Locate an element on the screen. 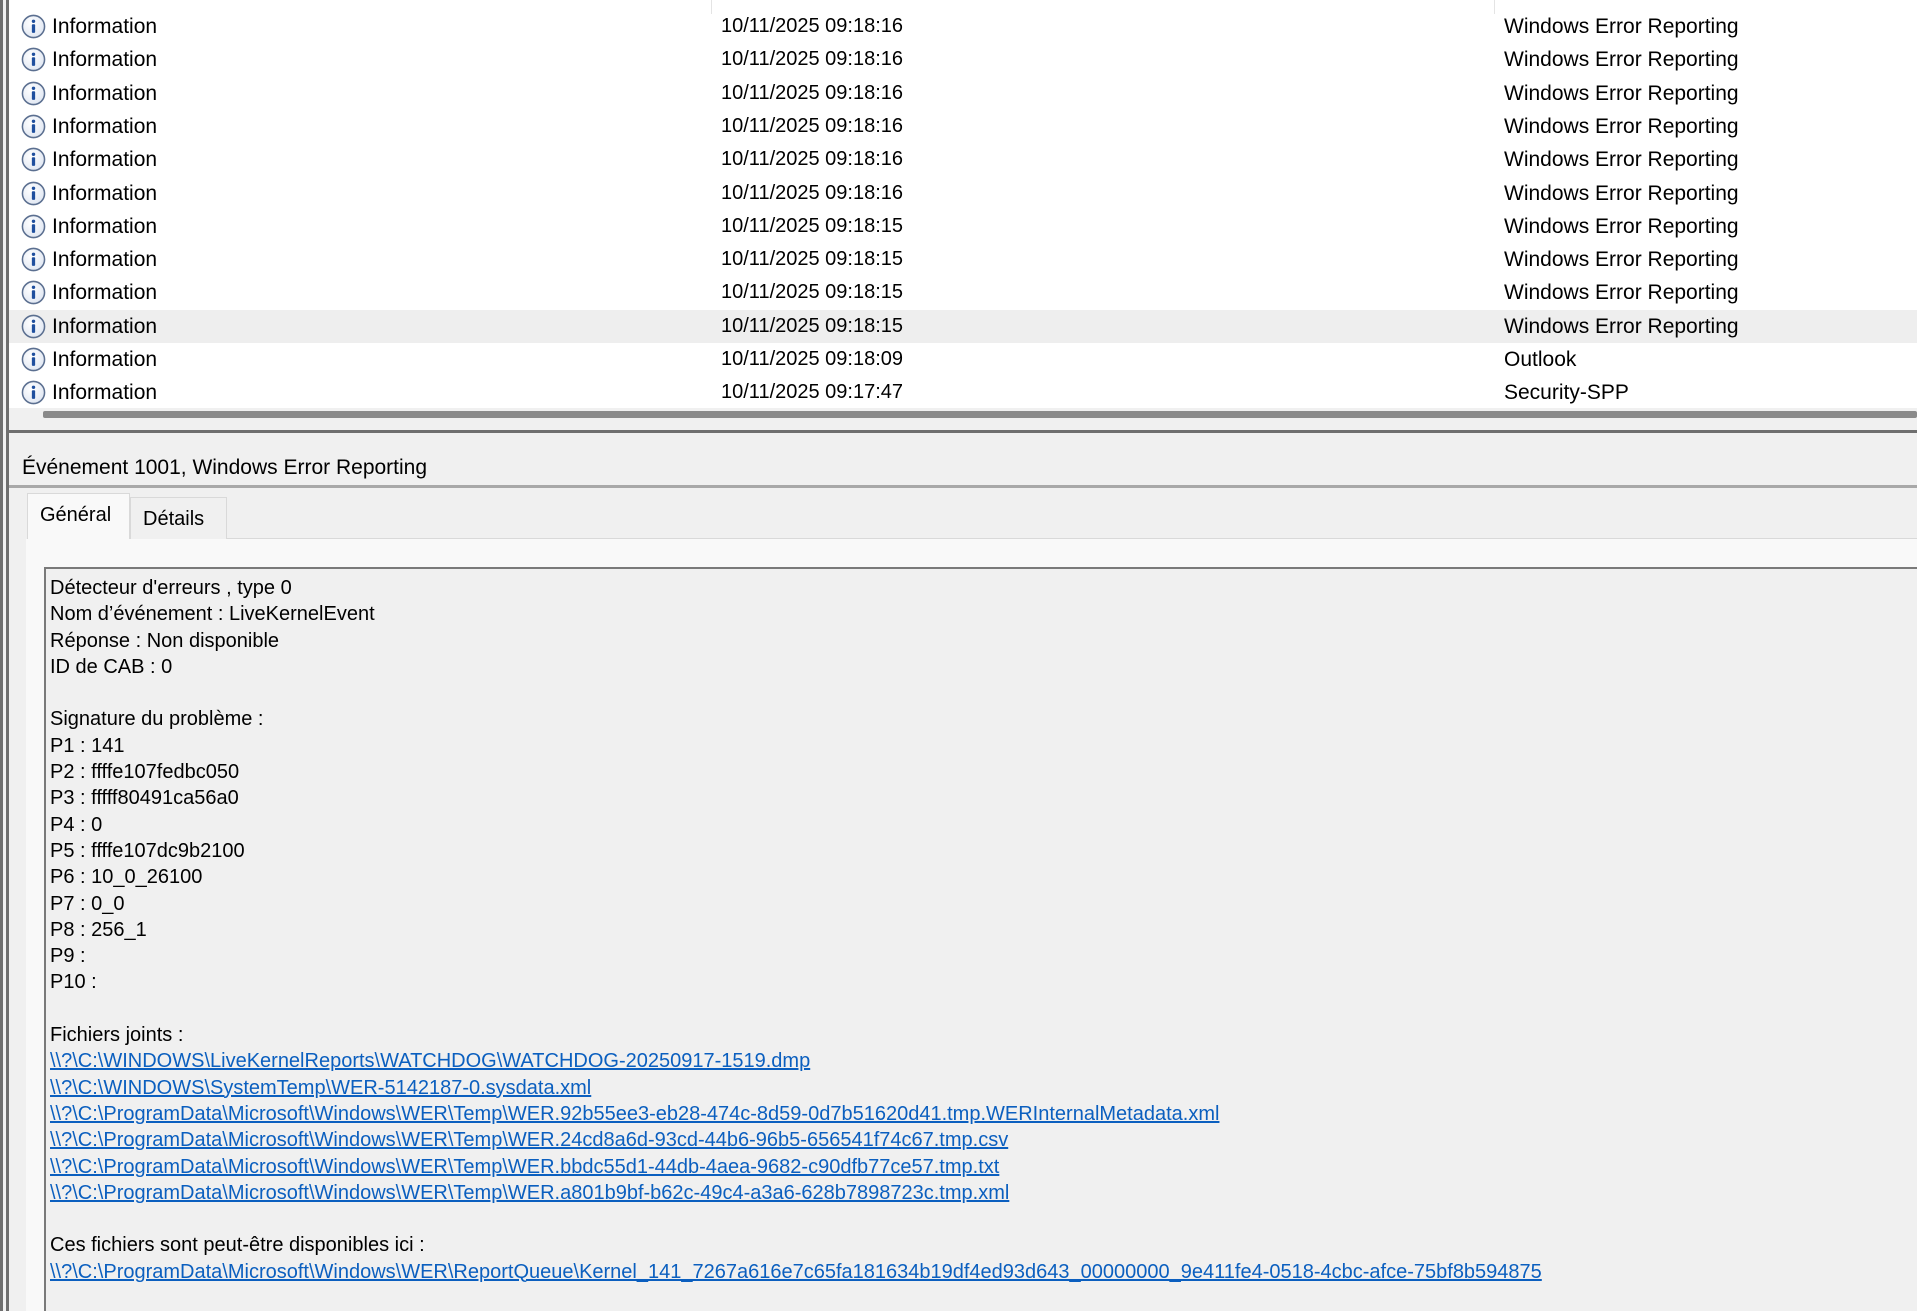 This screenshot has width=1917, height=1311. tab-details: Détails is located at coordinates (178, 518).